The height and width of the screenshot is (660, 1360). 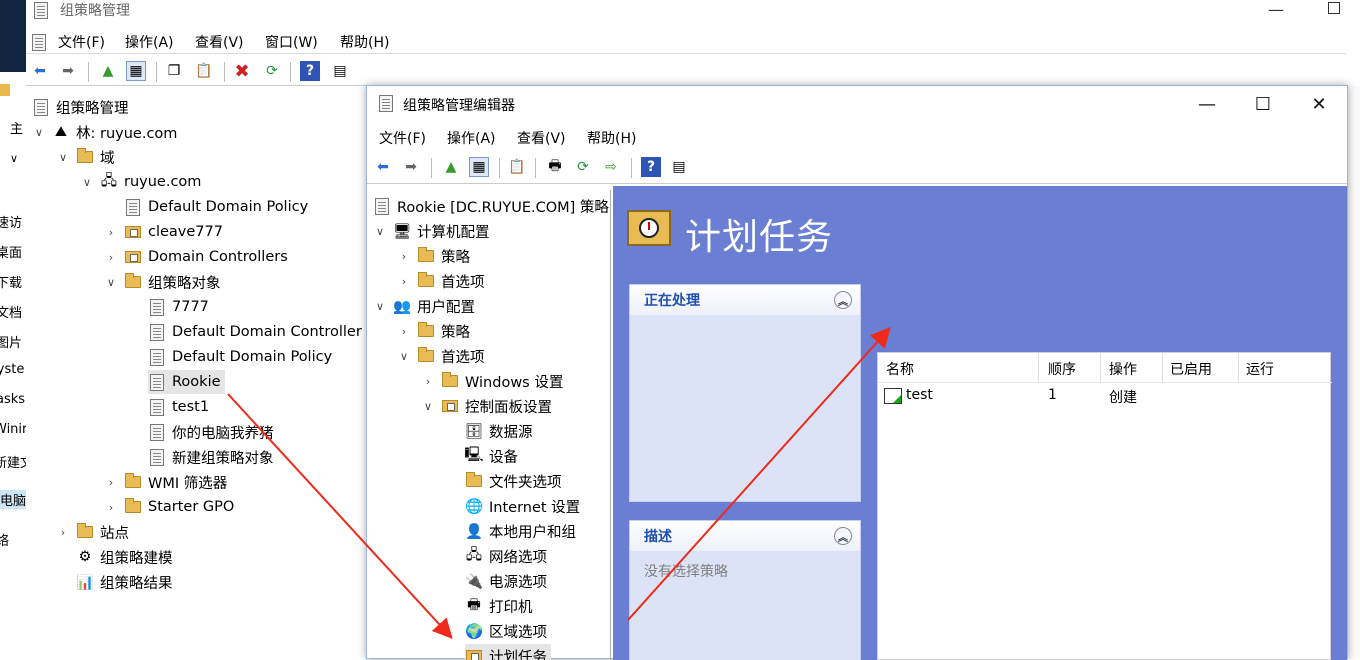 What do you see at coordinates (1207, 104) in the screenshot?
I see `editor-minimize-button: —` at bounding box center [1207, 104].